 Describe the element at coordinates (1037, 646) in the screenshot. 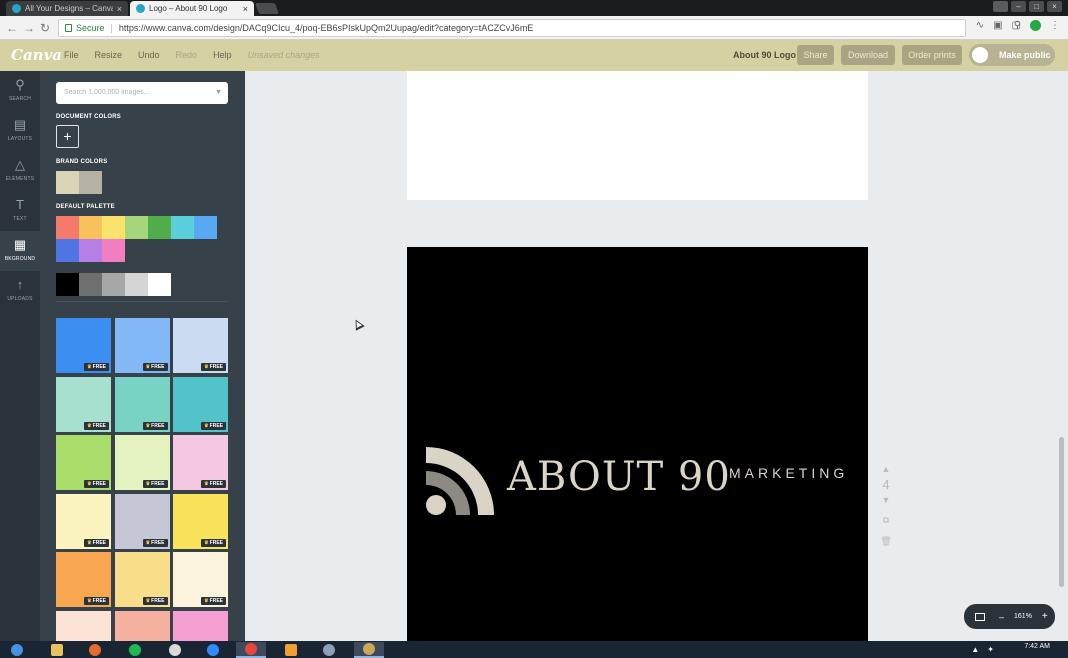

I see `taskbar-clock: 7:42 AM` at that location.